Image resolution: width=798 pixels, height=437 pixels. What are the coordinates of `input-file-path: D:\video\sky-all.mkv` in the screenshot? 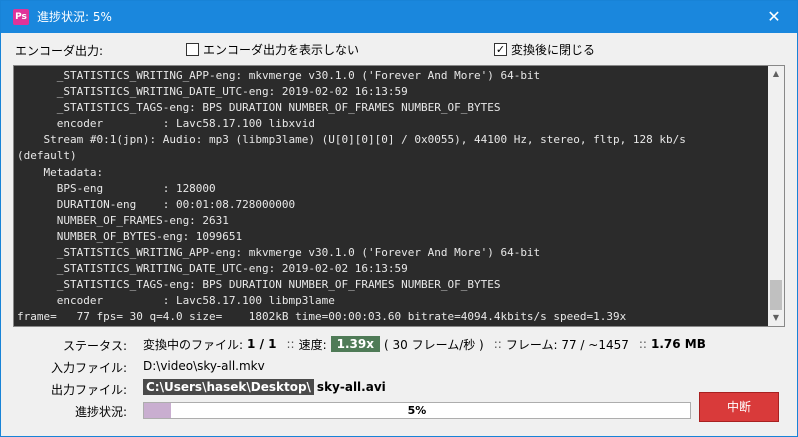 It's located at (204, 366).